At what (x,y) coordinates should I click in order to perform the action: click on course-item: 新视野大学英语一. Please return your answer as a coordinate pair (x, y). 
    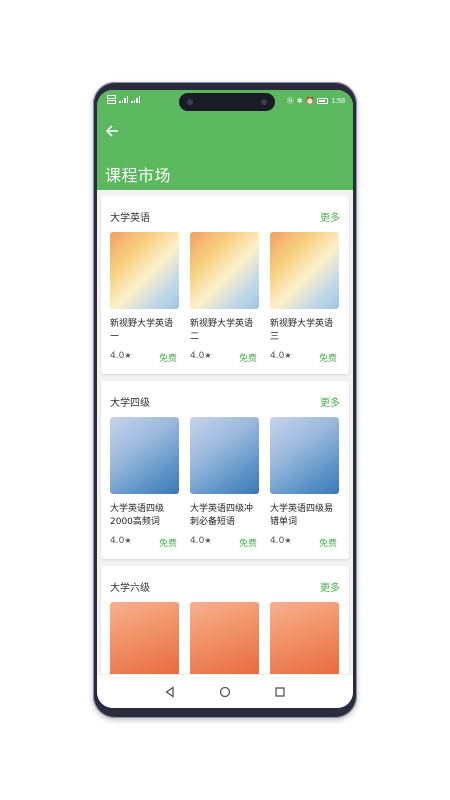
    Looking at the image, I should click on (144, 288).